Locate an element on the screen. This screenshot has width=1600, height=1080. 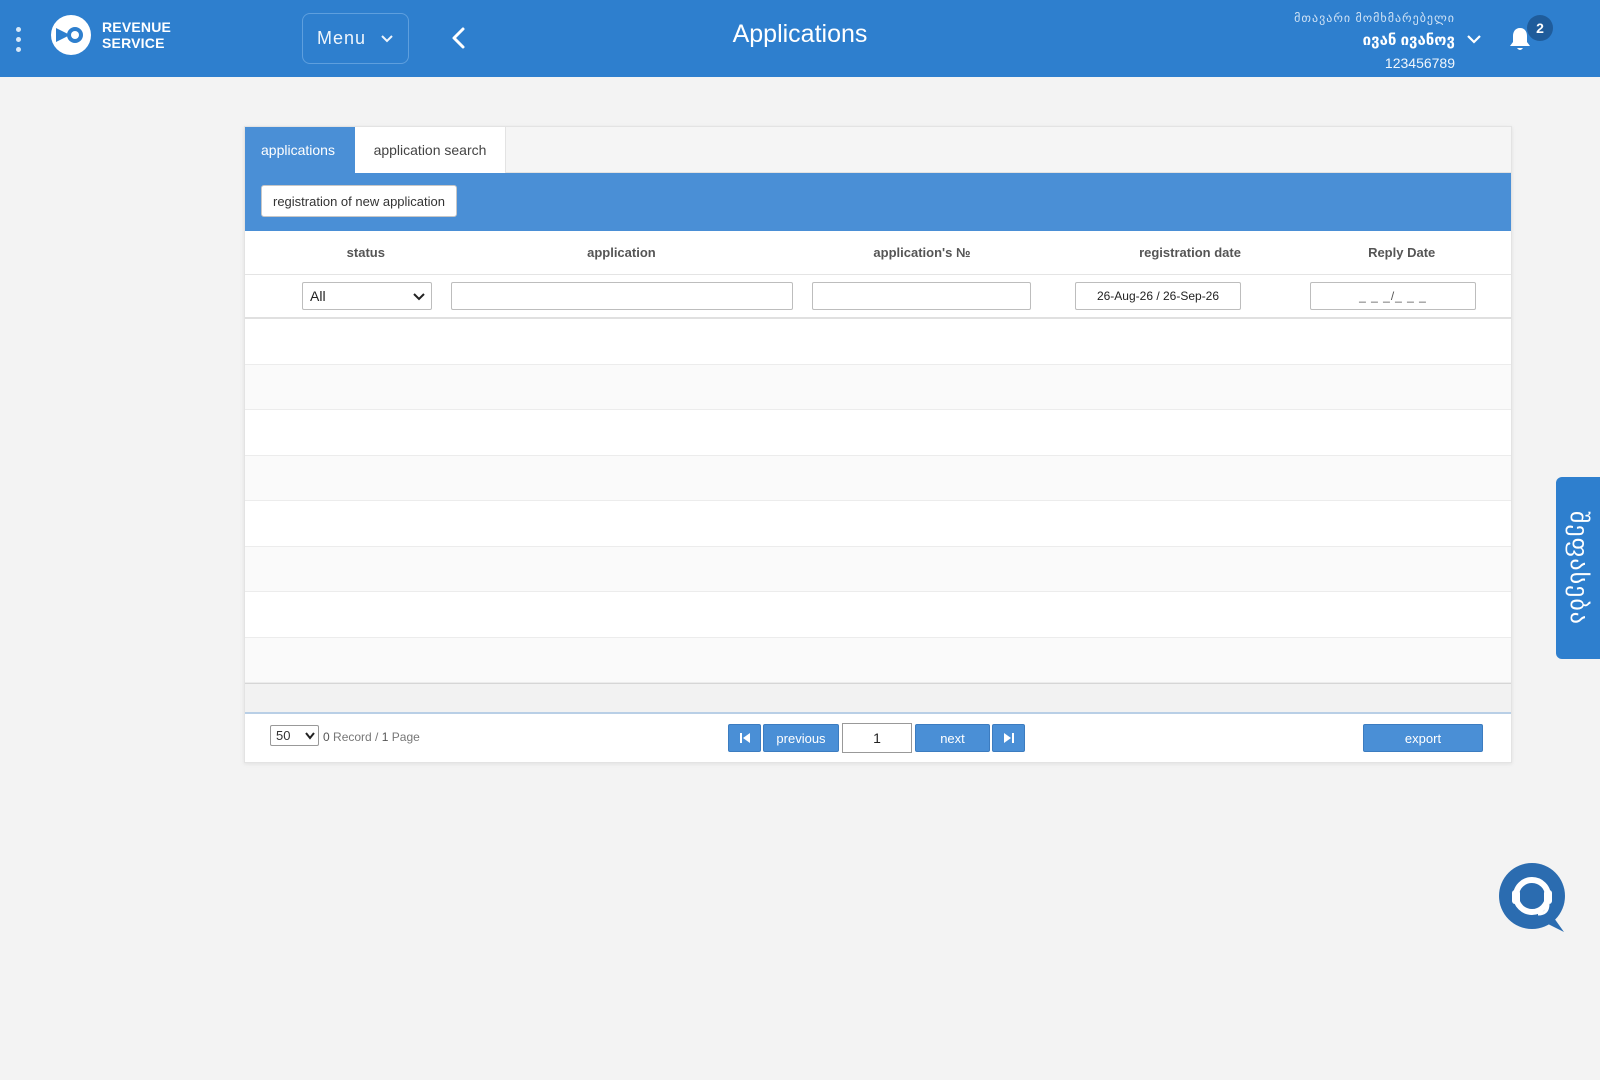
back-arrow-icon is located at coordinates (459, 38).